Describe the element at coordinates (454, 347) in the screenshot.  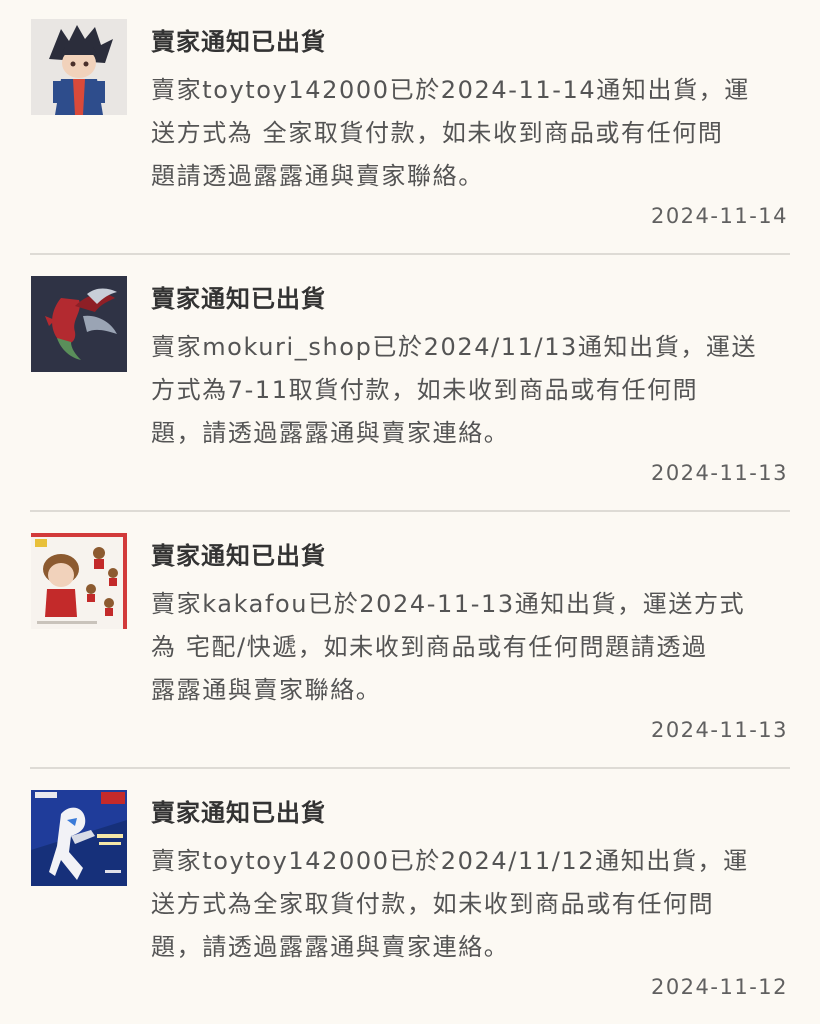
I see `message-line: 賣家mokuri_shop已於2024/11/13通知出貨，運送` at that location.